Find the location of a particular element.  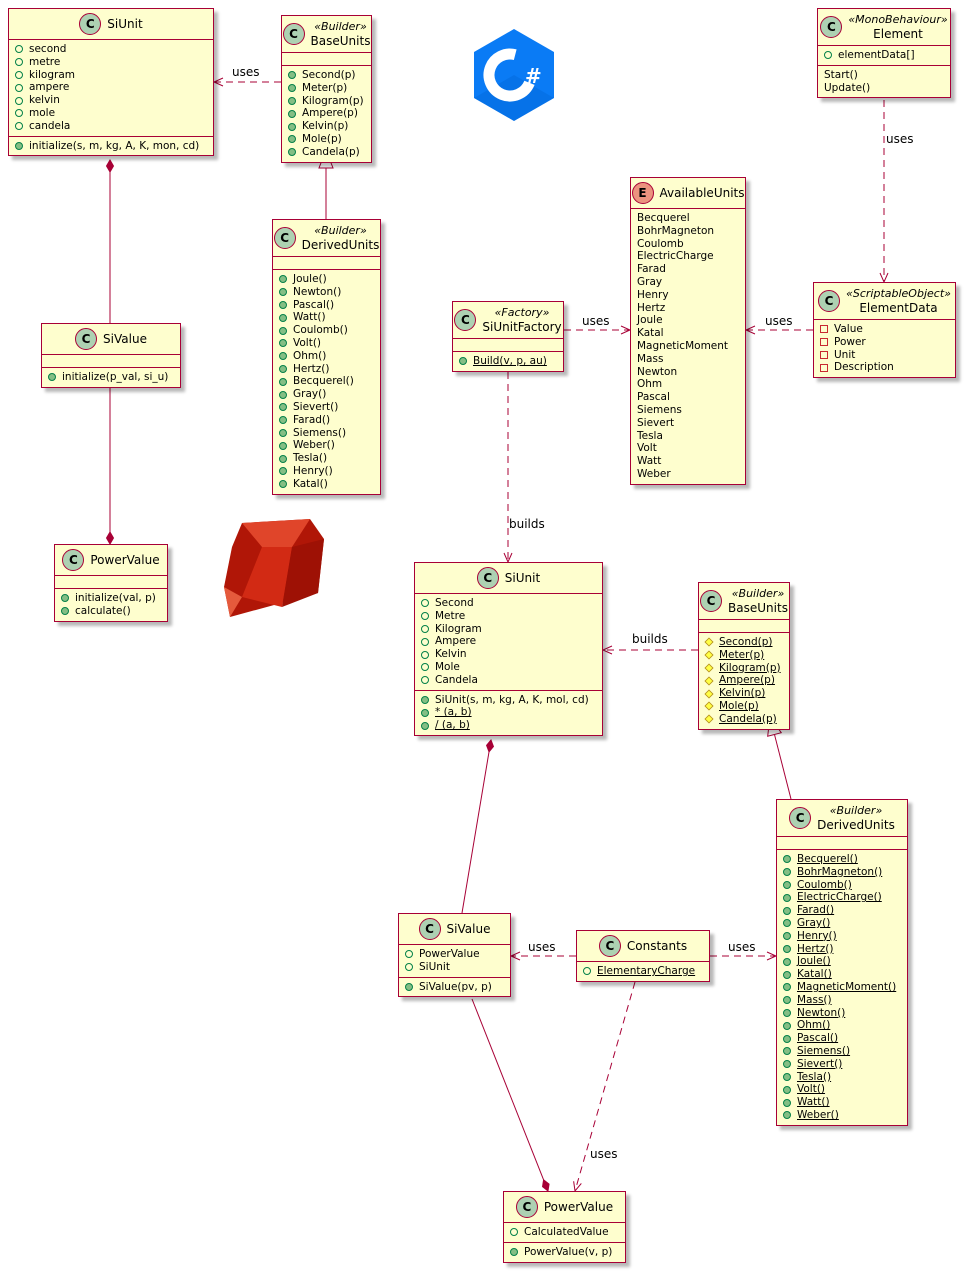

method: Coulomb() is located at coordinates (326, 330).